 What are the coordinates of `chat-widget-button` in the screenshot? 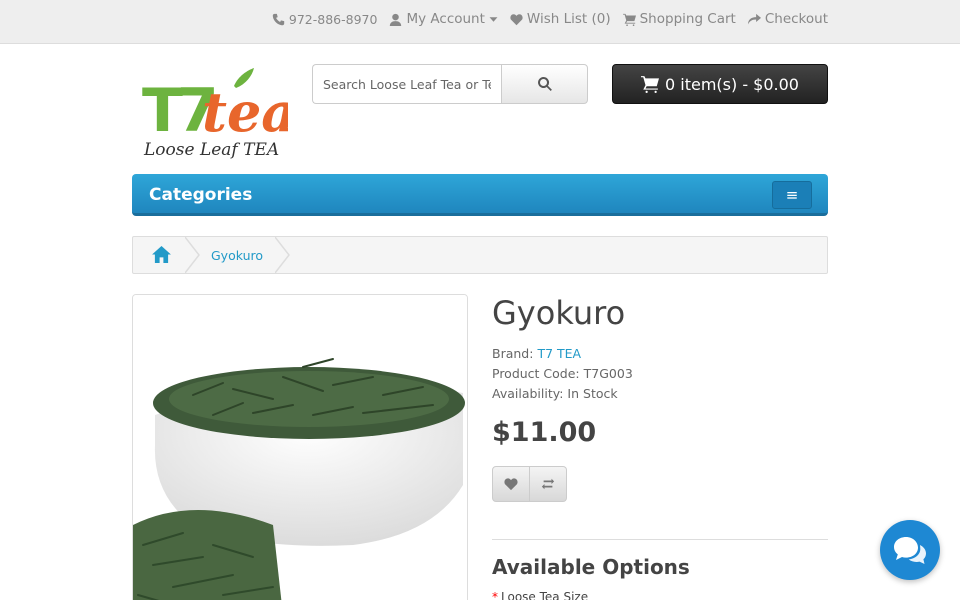 It's located at (910, 550).